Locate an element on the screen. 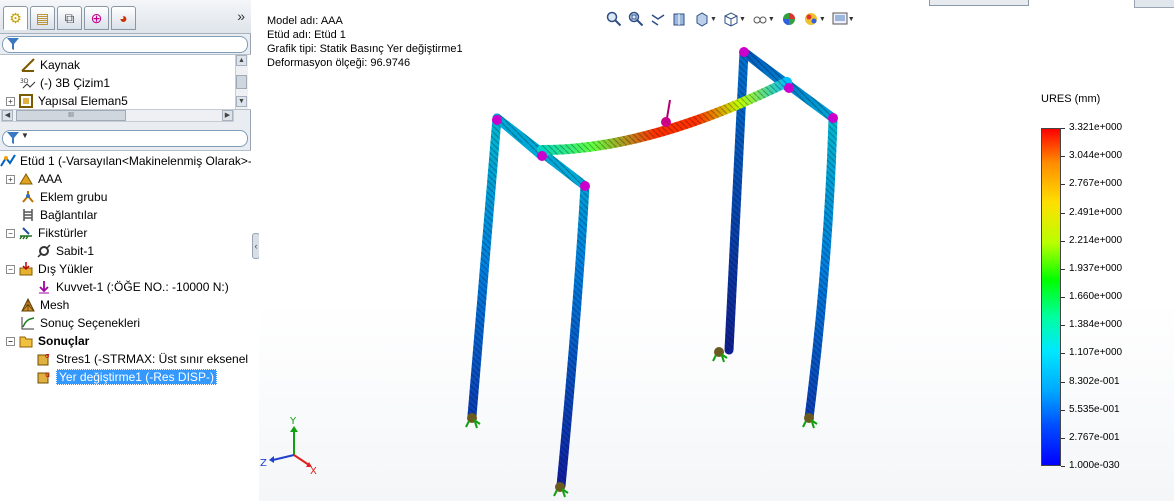 The height and width of the screenshot is (501, 1174). weld-icon is located at coordinates (28, 65).